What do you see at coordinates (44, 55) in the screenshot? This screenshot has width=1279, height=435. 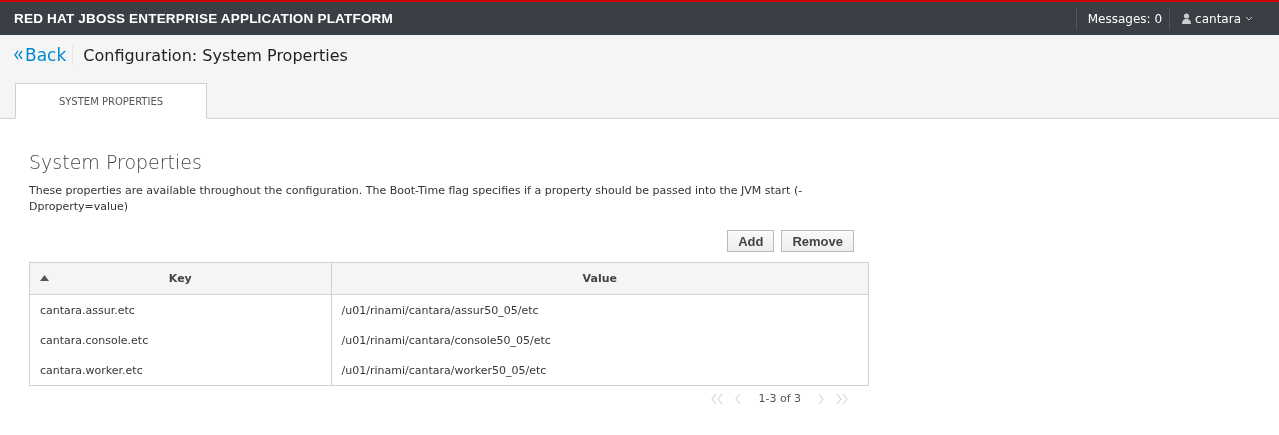 I see `back-link: Back` at bounding box center [44, 55].